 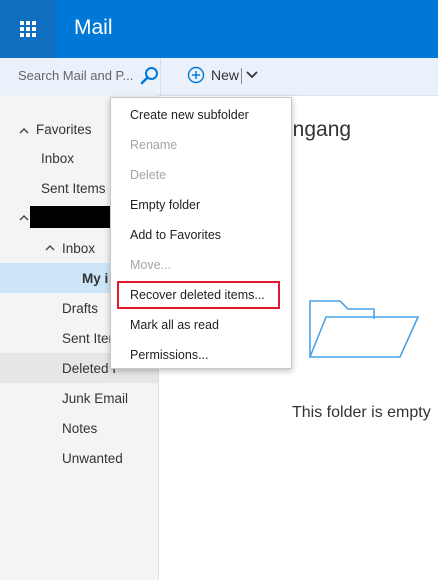 I want to click on menu-item-rename: Rename, so click(x=153, y=145).